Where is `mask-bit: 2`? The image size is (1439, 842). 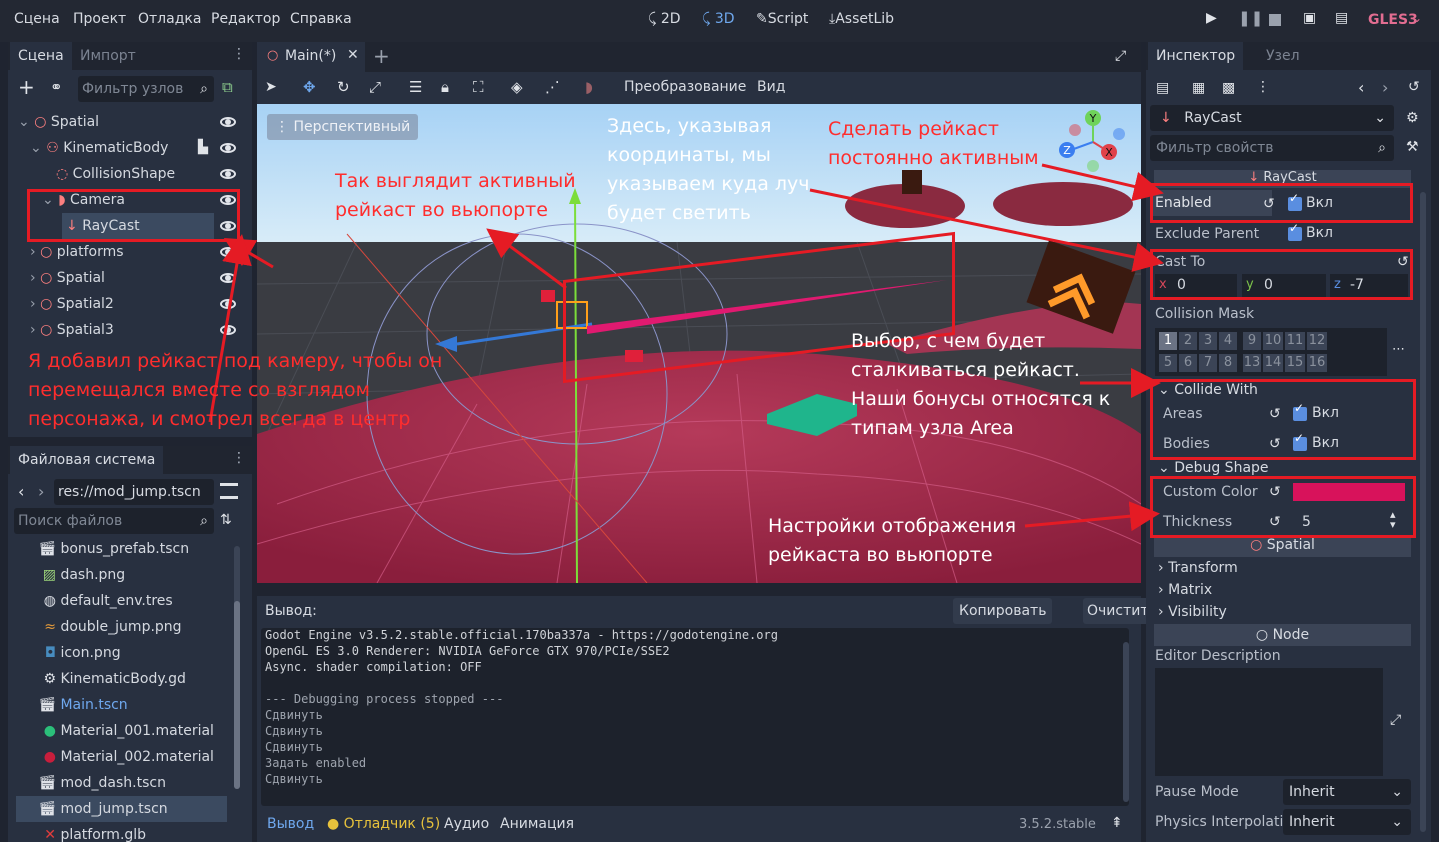
mask-bit: 2 is located at coordinates (1188, 341).